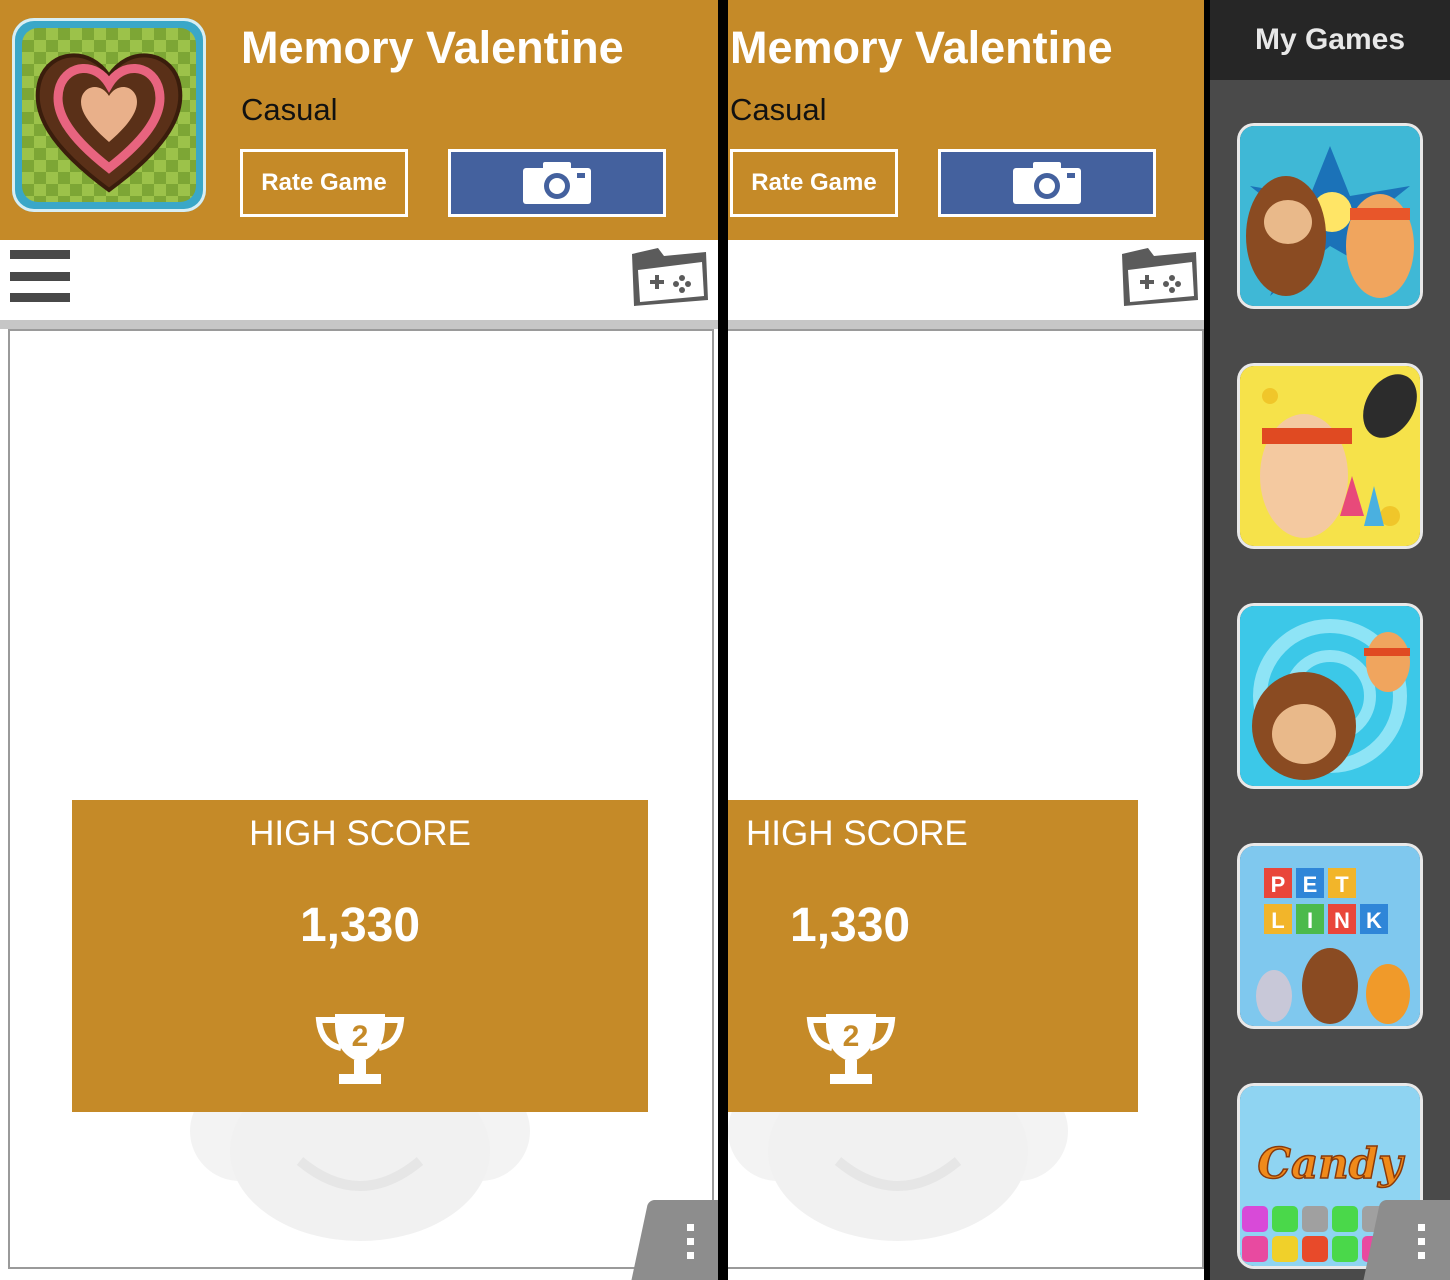 This screenshot has height=1280, width=1450. I want to click on ninja-rabbit-rockets-icon, so click(1330, 456).